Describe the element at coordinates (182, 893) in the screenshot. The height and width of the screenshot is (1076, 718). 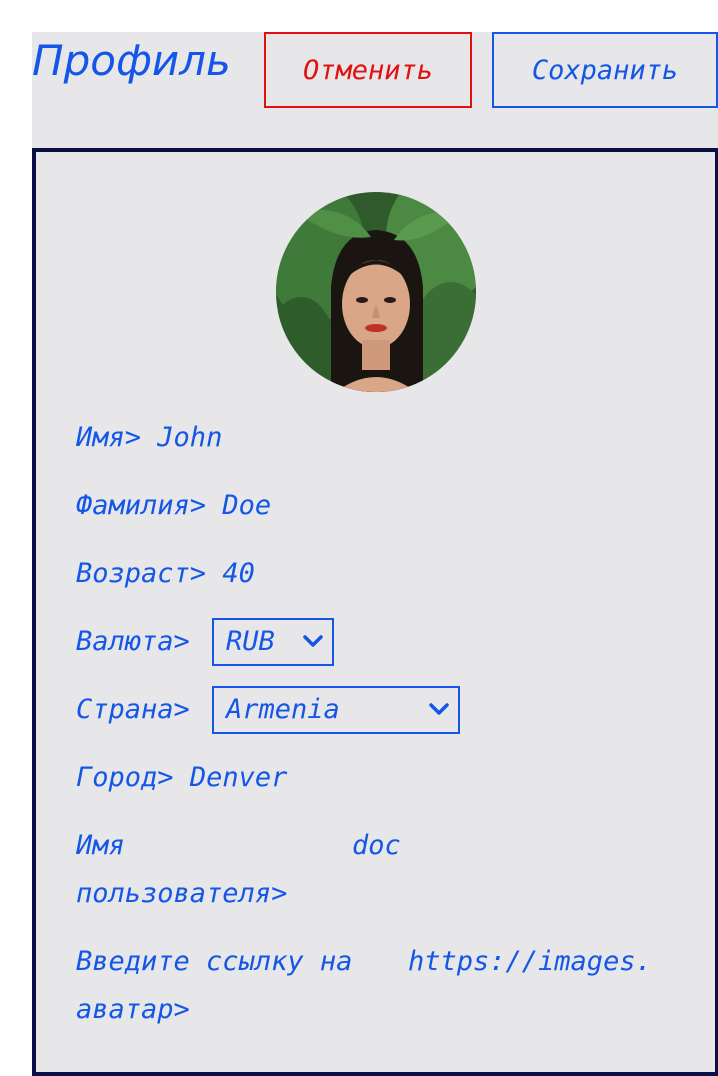
I see `username-label-line2: пользователя>` at that location.